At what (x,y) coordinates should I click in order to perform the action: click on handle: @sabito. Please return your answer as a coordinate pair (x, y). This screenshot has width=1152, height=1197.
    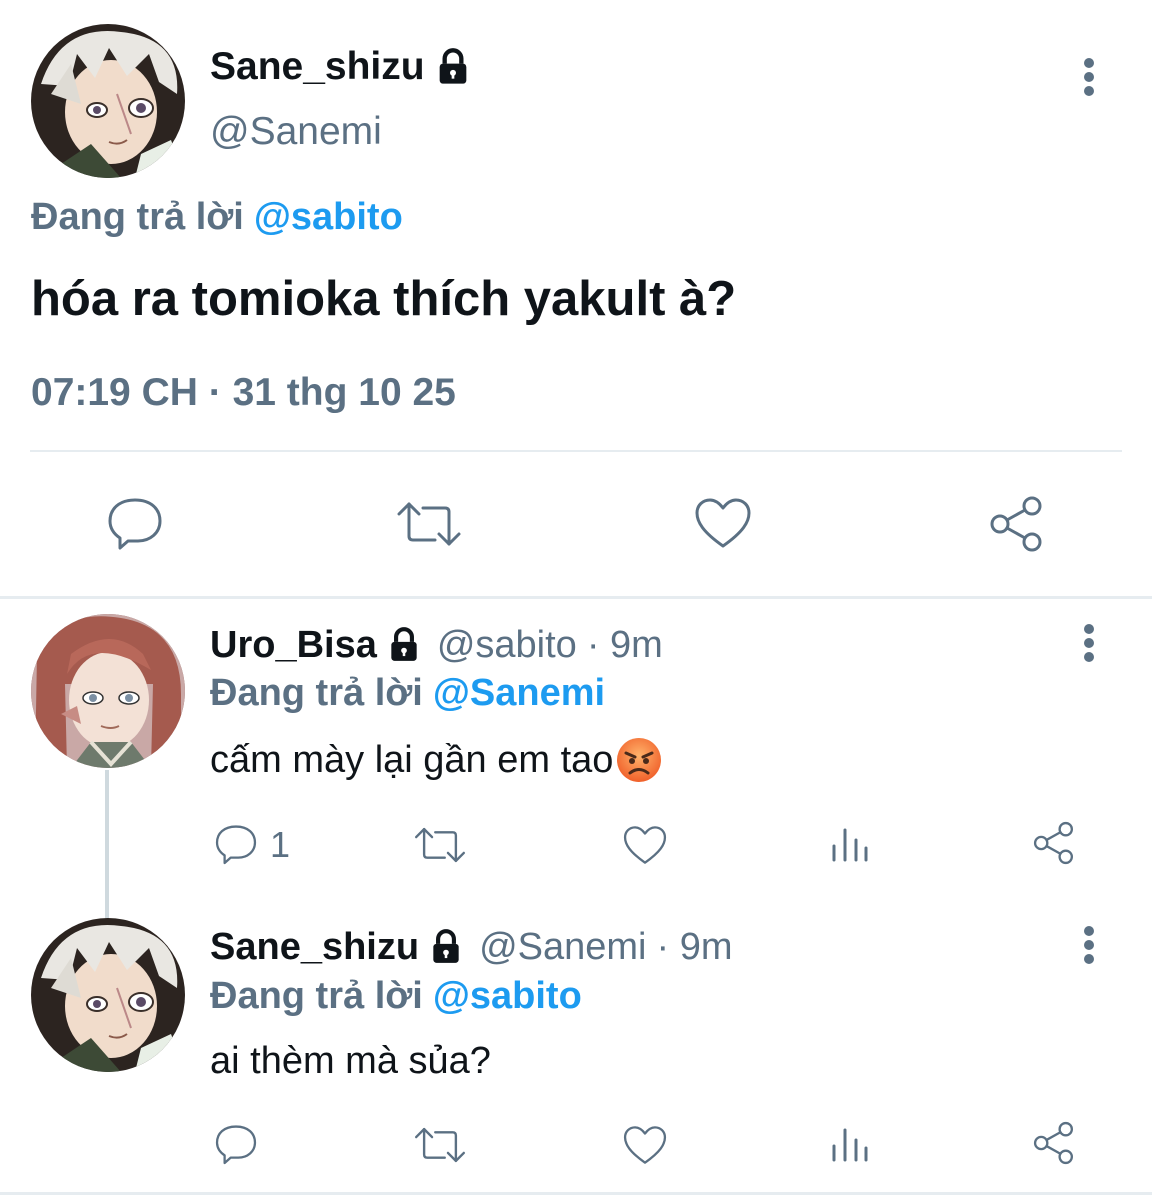
    Looking at the image, I should click on (507, 645).